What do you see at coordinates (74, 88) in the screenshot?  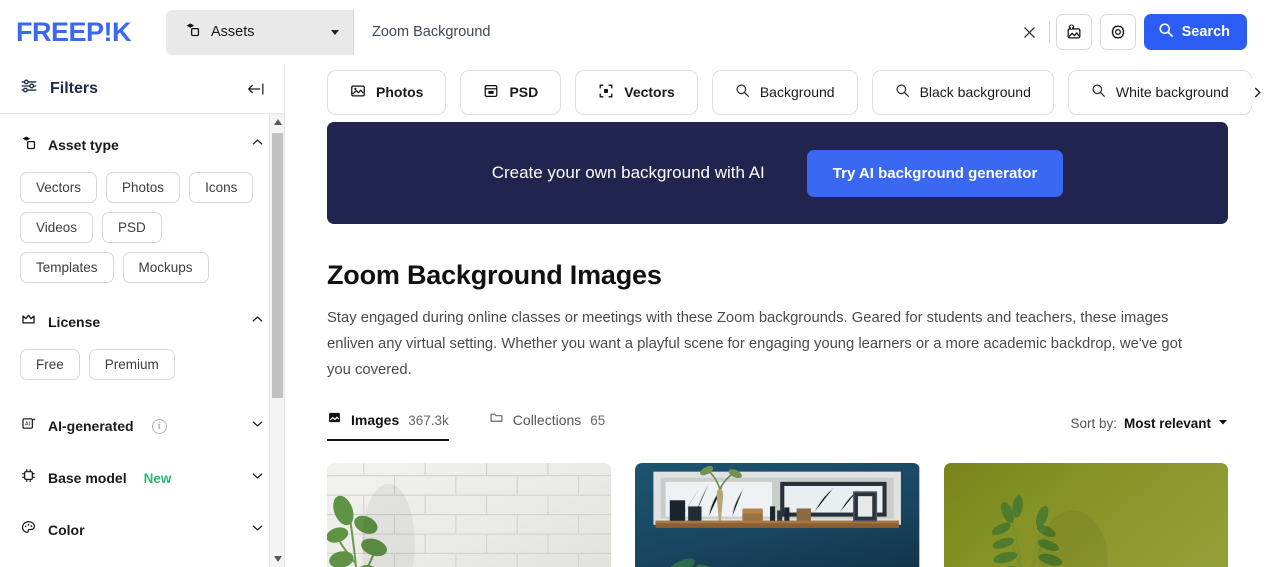 I see `filters-title: Filters` at bounding box center [74, 88].